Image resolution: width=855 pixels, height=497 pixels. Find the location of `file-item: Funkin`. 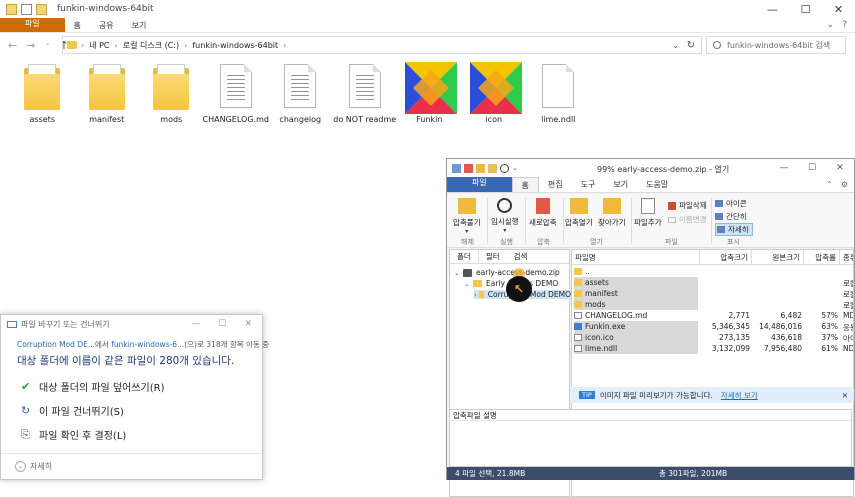

file-item: Funkin is located at coordinates (429, 92).